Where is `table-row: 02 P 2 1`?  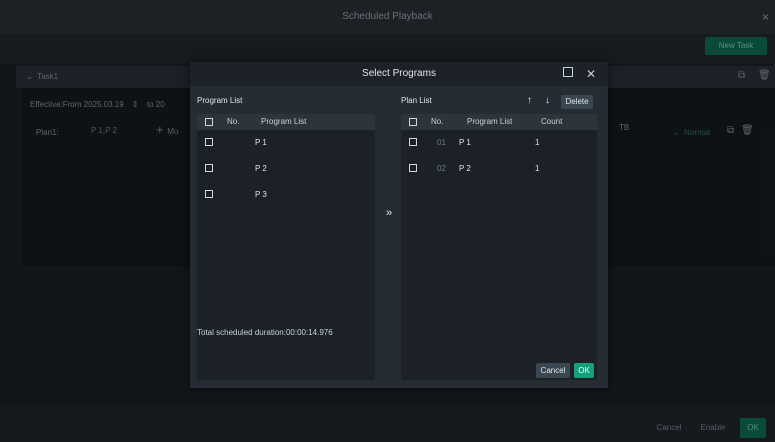
table-row: 02 P 2 1 is located at coordinates (499, 169).